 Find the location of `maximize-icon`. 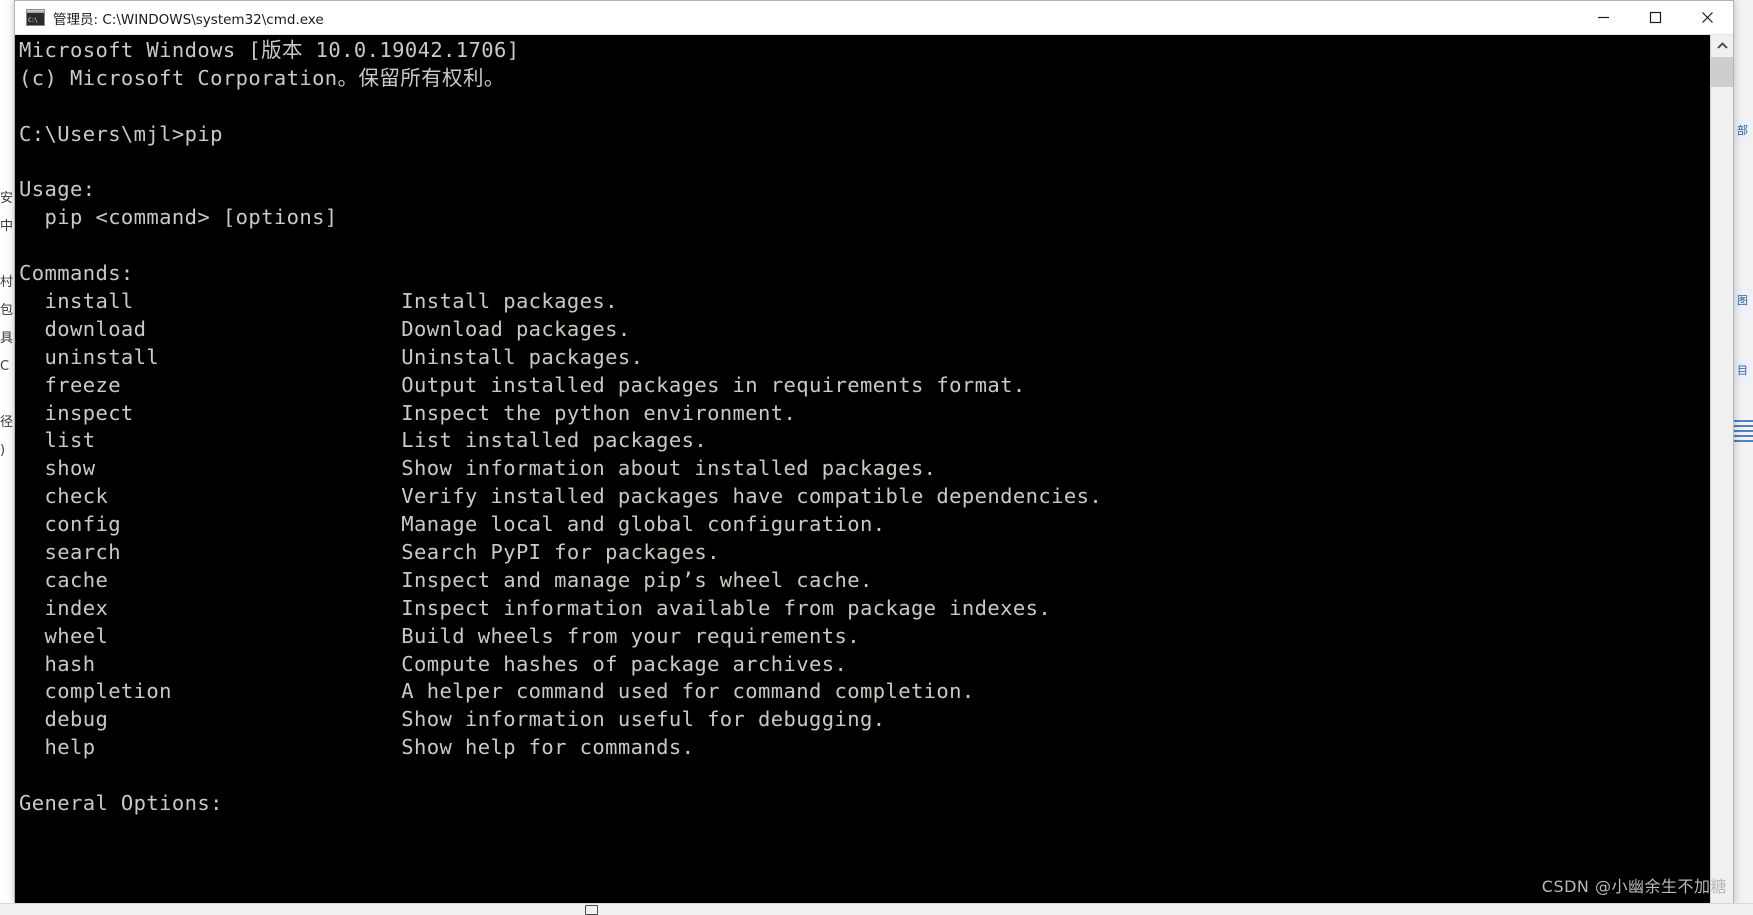

maximize-icon is located at coordinates (1655, 17).